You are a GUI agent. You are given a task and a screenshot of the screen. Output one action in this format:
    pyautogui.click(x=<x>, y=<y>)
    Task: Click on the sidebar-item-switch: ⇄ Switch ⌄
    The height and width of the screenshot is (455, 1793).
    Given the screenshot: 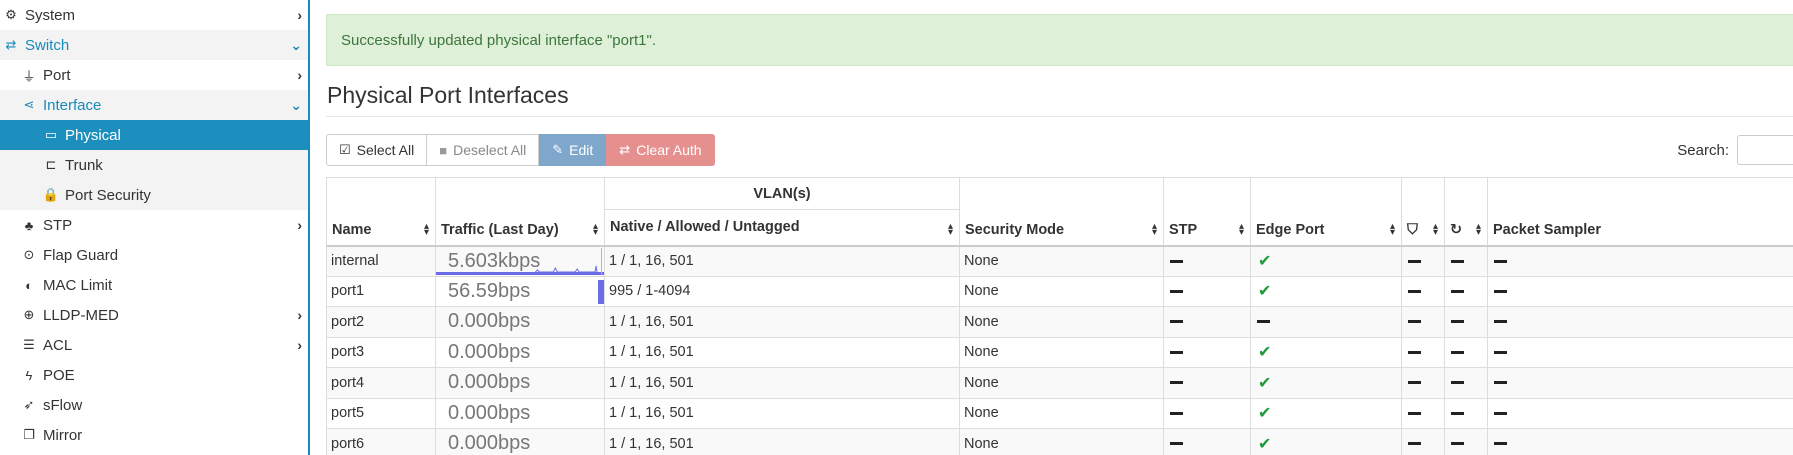 What is the action you would take?
    pyautogui.click(x=154, y=45)
    